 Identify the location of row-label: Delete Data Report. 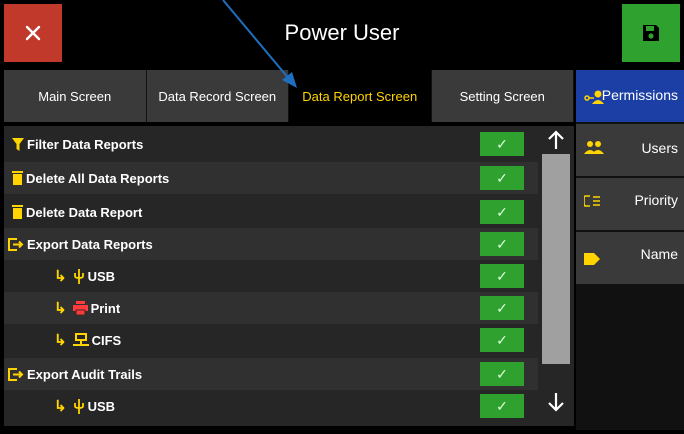
(84, 212).